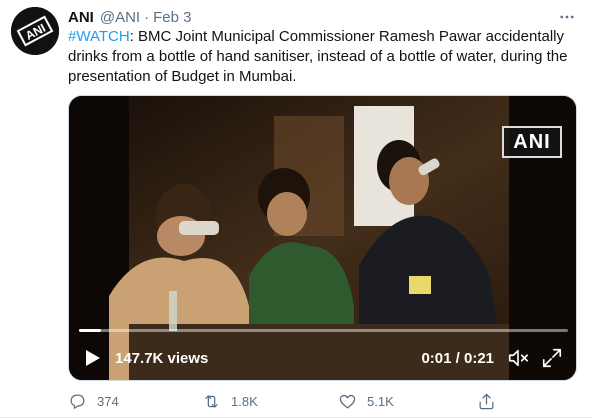 The height and width of the screenshot is (418, 593). Describe the element at coordinates (77, 401) in the screenshot. I see `reply-icon` at that location.